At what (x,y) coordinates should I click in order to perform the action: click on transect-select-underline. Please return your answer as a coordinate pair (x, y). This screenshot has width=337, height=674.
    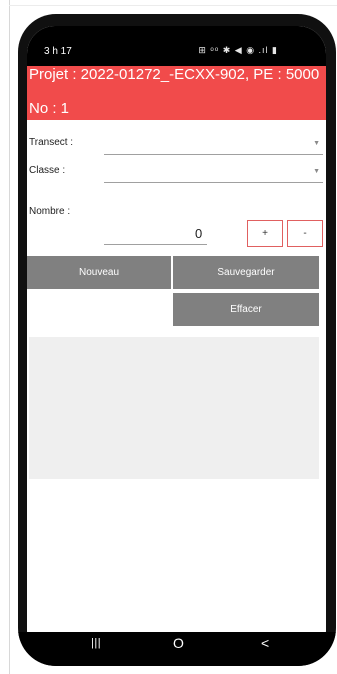
    Looking at the image, I should click on (213, 154).